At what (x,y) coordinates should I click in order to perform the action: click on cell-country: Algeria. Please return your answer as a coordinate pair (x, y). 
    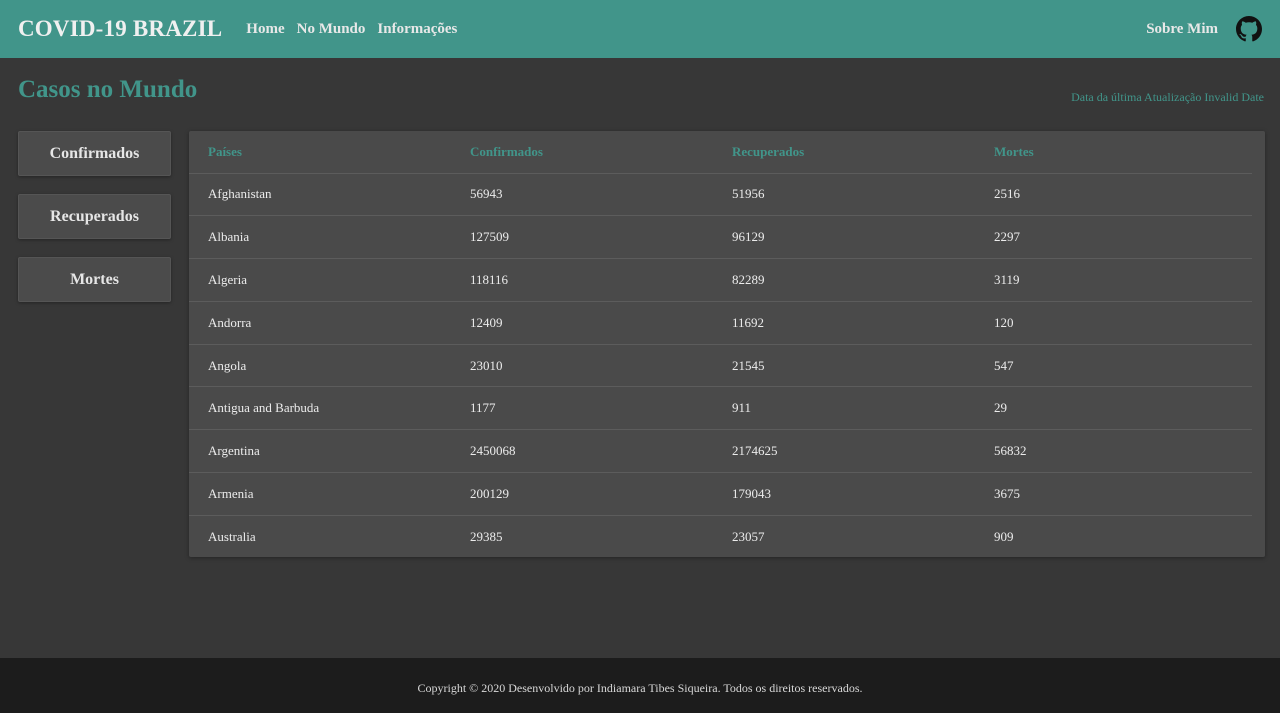
    Looking at the image, I should click on (320, 280).